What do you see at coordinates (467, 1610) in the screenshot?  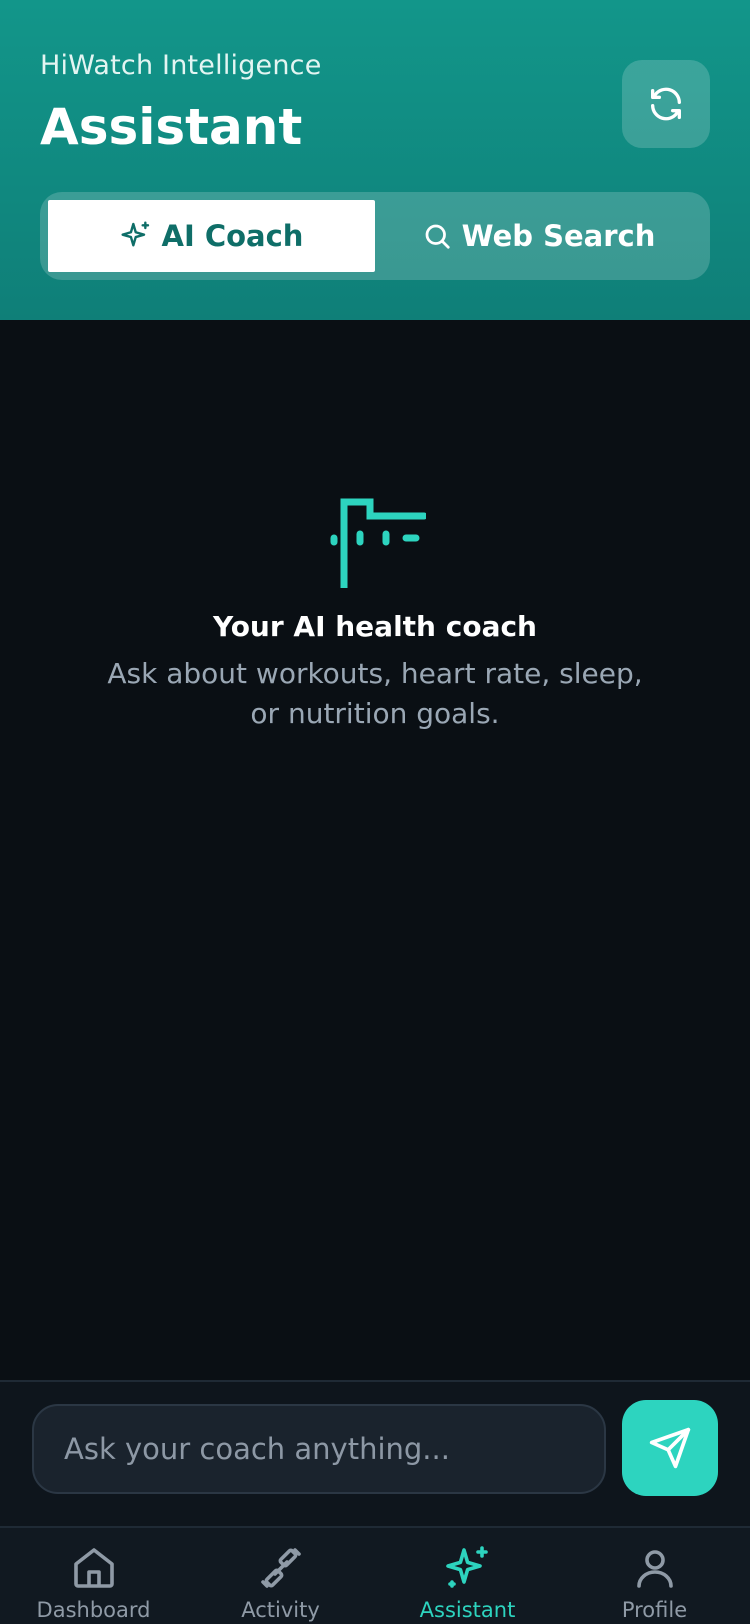 I see `tab-assistant-label: Assistant` at bounding box center [467, 1610].